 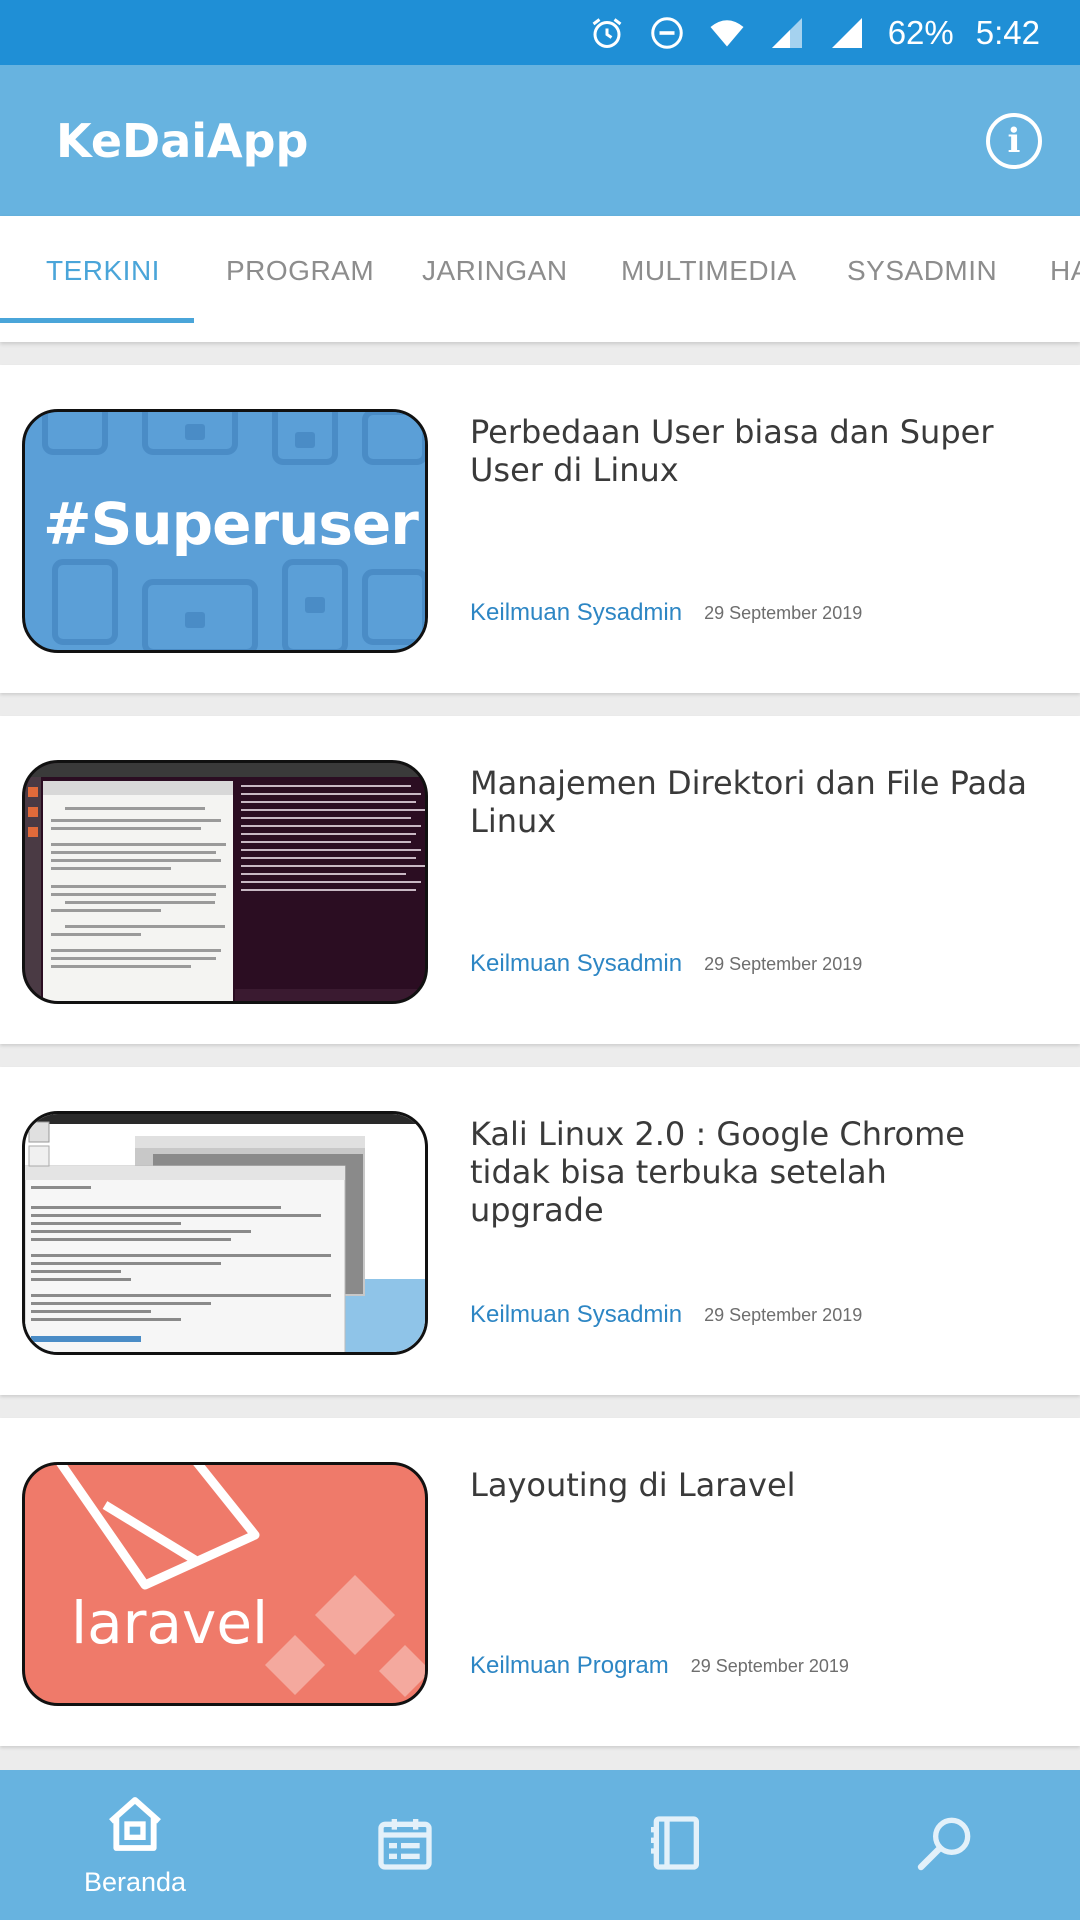 What do you see at coordinates (709, 279) in the screenshot?
I see `tab-multimedia: MULTIMEDIA` at bounding box center [709, 279].